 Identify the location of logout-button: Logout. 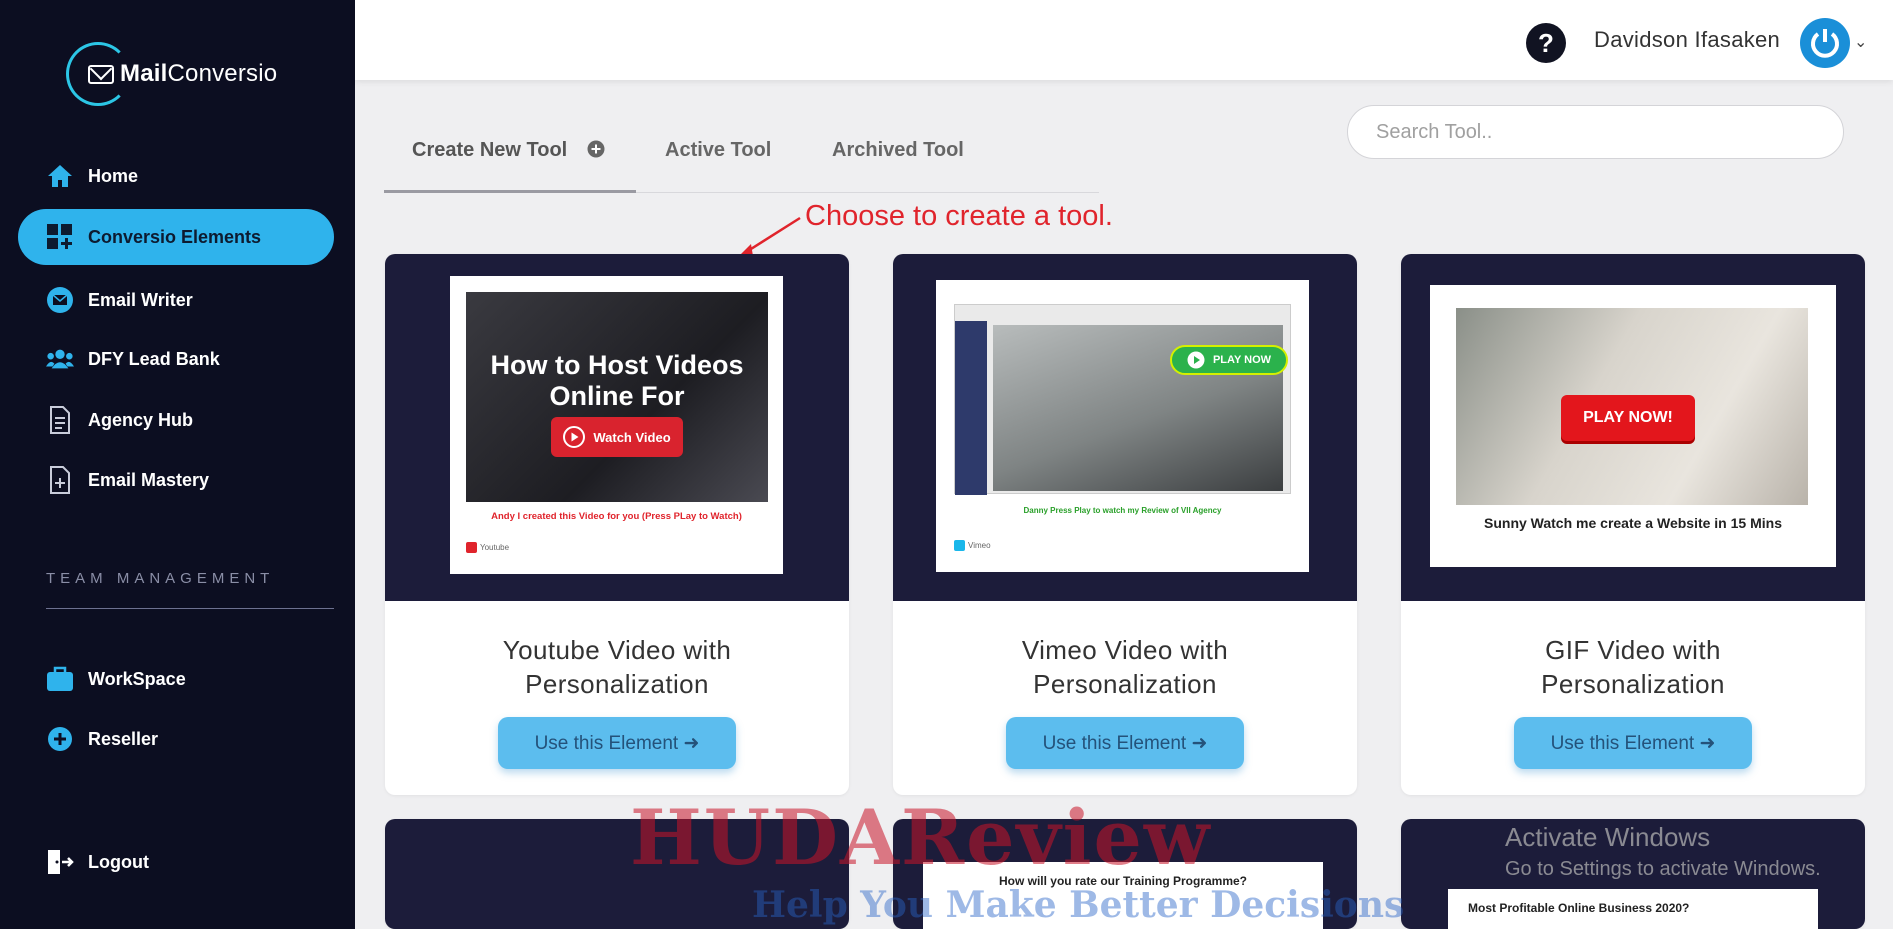
(176, 862).